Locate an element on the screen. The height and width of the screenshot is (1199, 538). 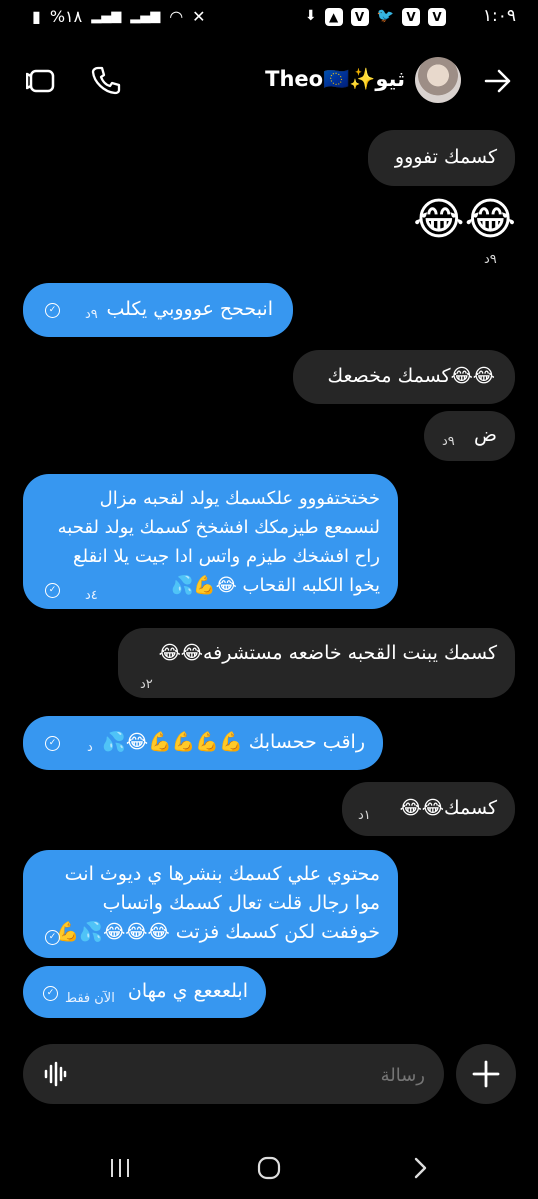
image-icon: ▲ is located at coordinates (333, 17).